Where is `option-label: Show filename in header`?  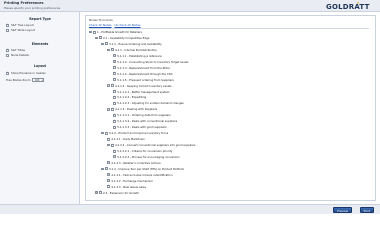
option-label: Show filename in header is located at coordinates (28, 73).